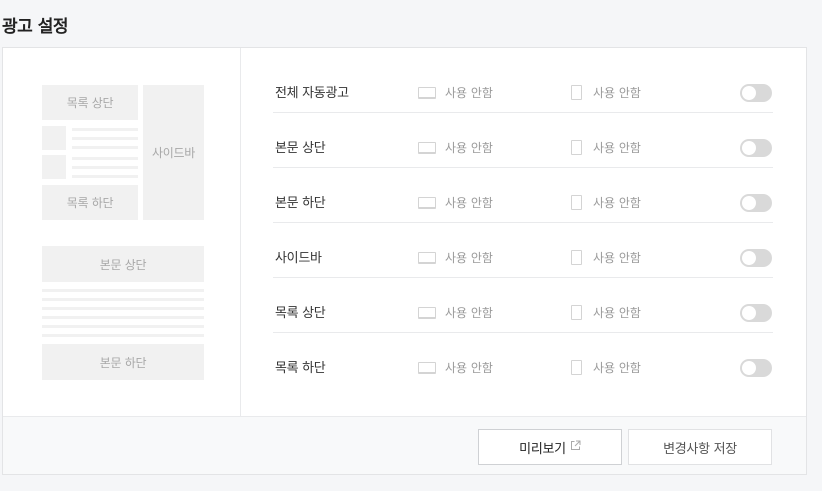  I want to click on setting-label: 본문 하단, so click(300, 203).